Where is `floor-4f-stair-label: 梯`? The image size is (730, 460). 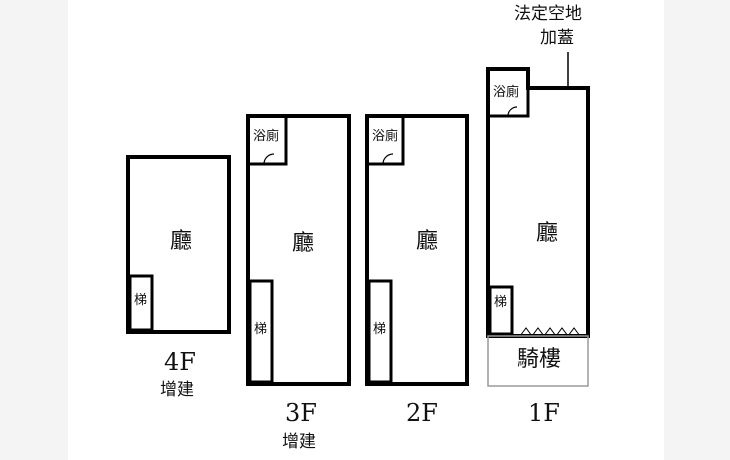 floor-4f-stair-label: 梯 is located at coordinates (141, 300).